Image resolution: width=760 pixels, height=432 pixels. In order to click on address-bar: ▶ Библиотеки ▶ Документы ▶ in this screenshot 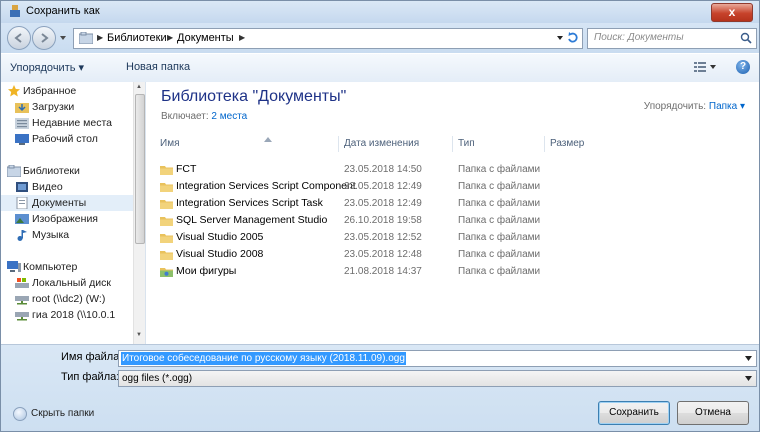, I will do `click(328, 38)`.